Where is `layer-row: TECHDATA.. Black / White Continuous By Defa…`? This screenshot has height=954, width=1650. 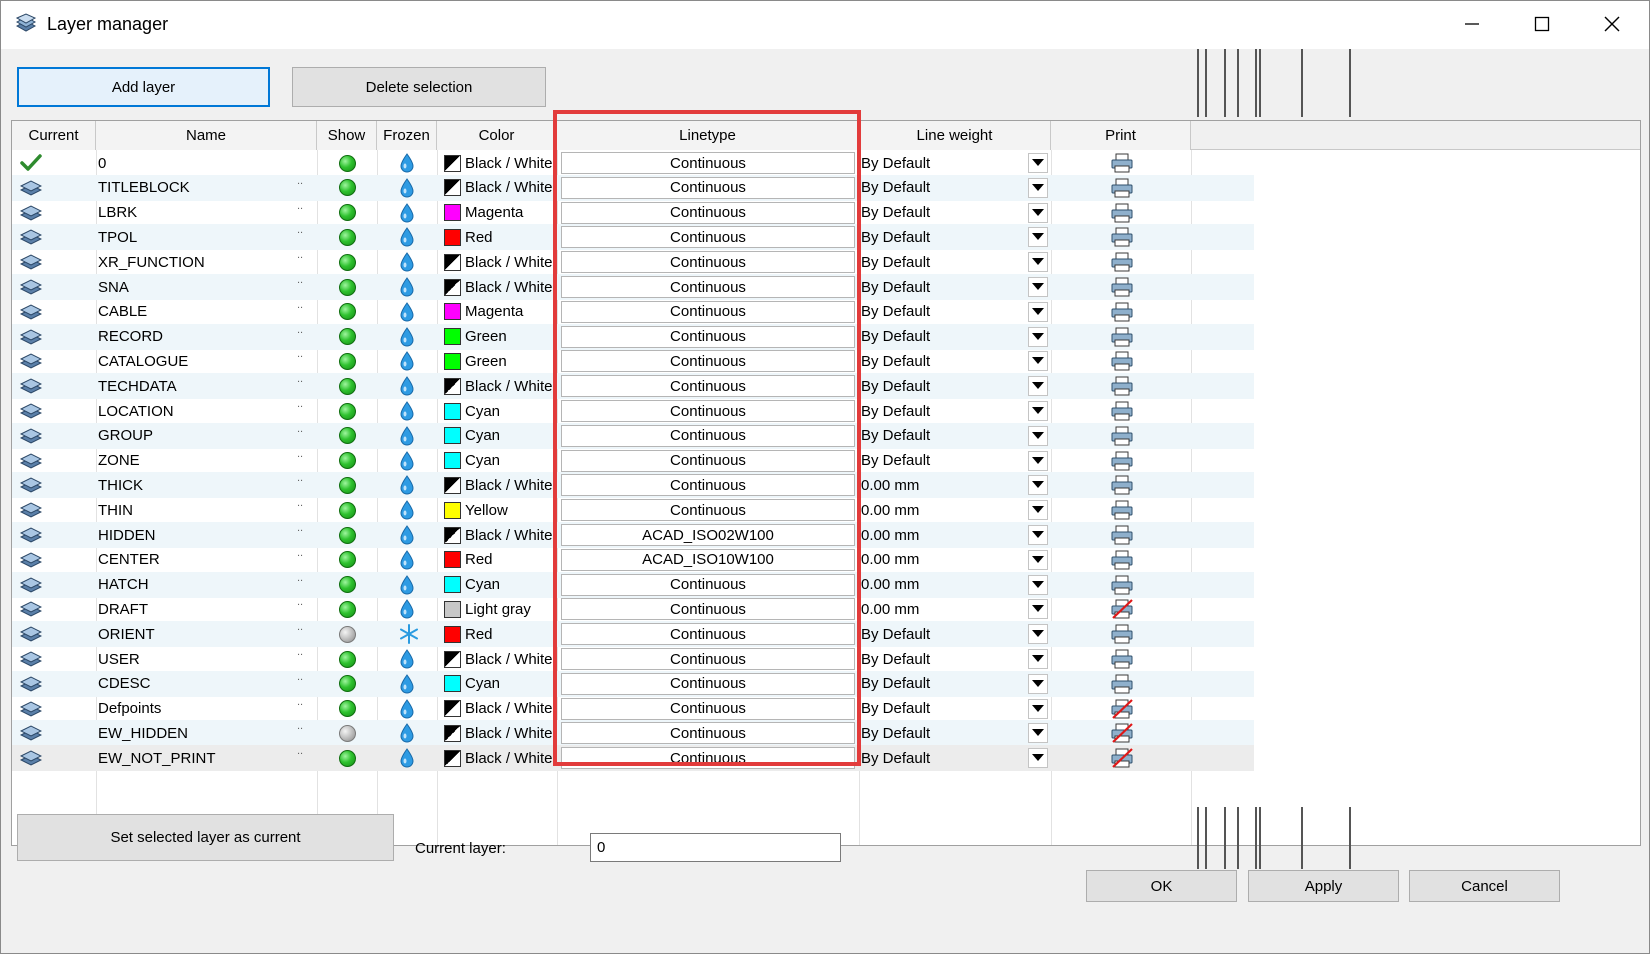
layer-row: TECHDATA.. Black / White Continuous By Defa… is located at coordinates (633, 386).